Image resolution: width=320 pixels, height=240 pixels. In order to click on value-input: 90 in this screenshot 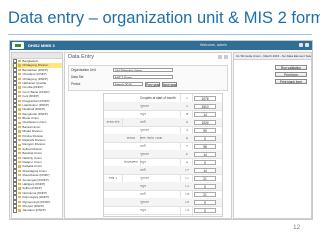, I will do `click(205, 130)`.